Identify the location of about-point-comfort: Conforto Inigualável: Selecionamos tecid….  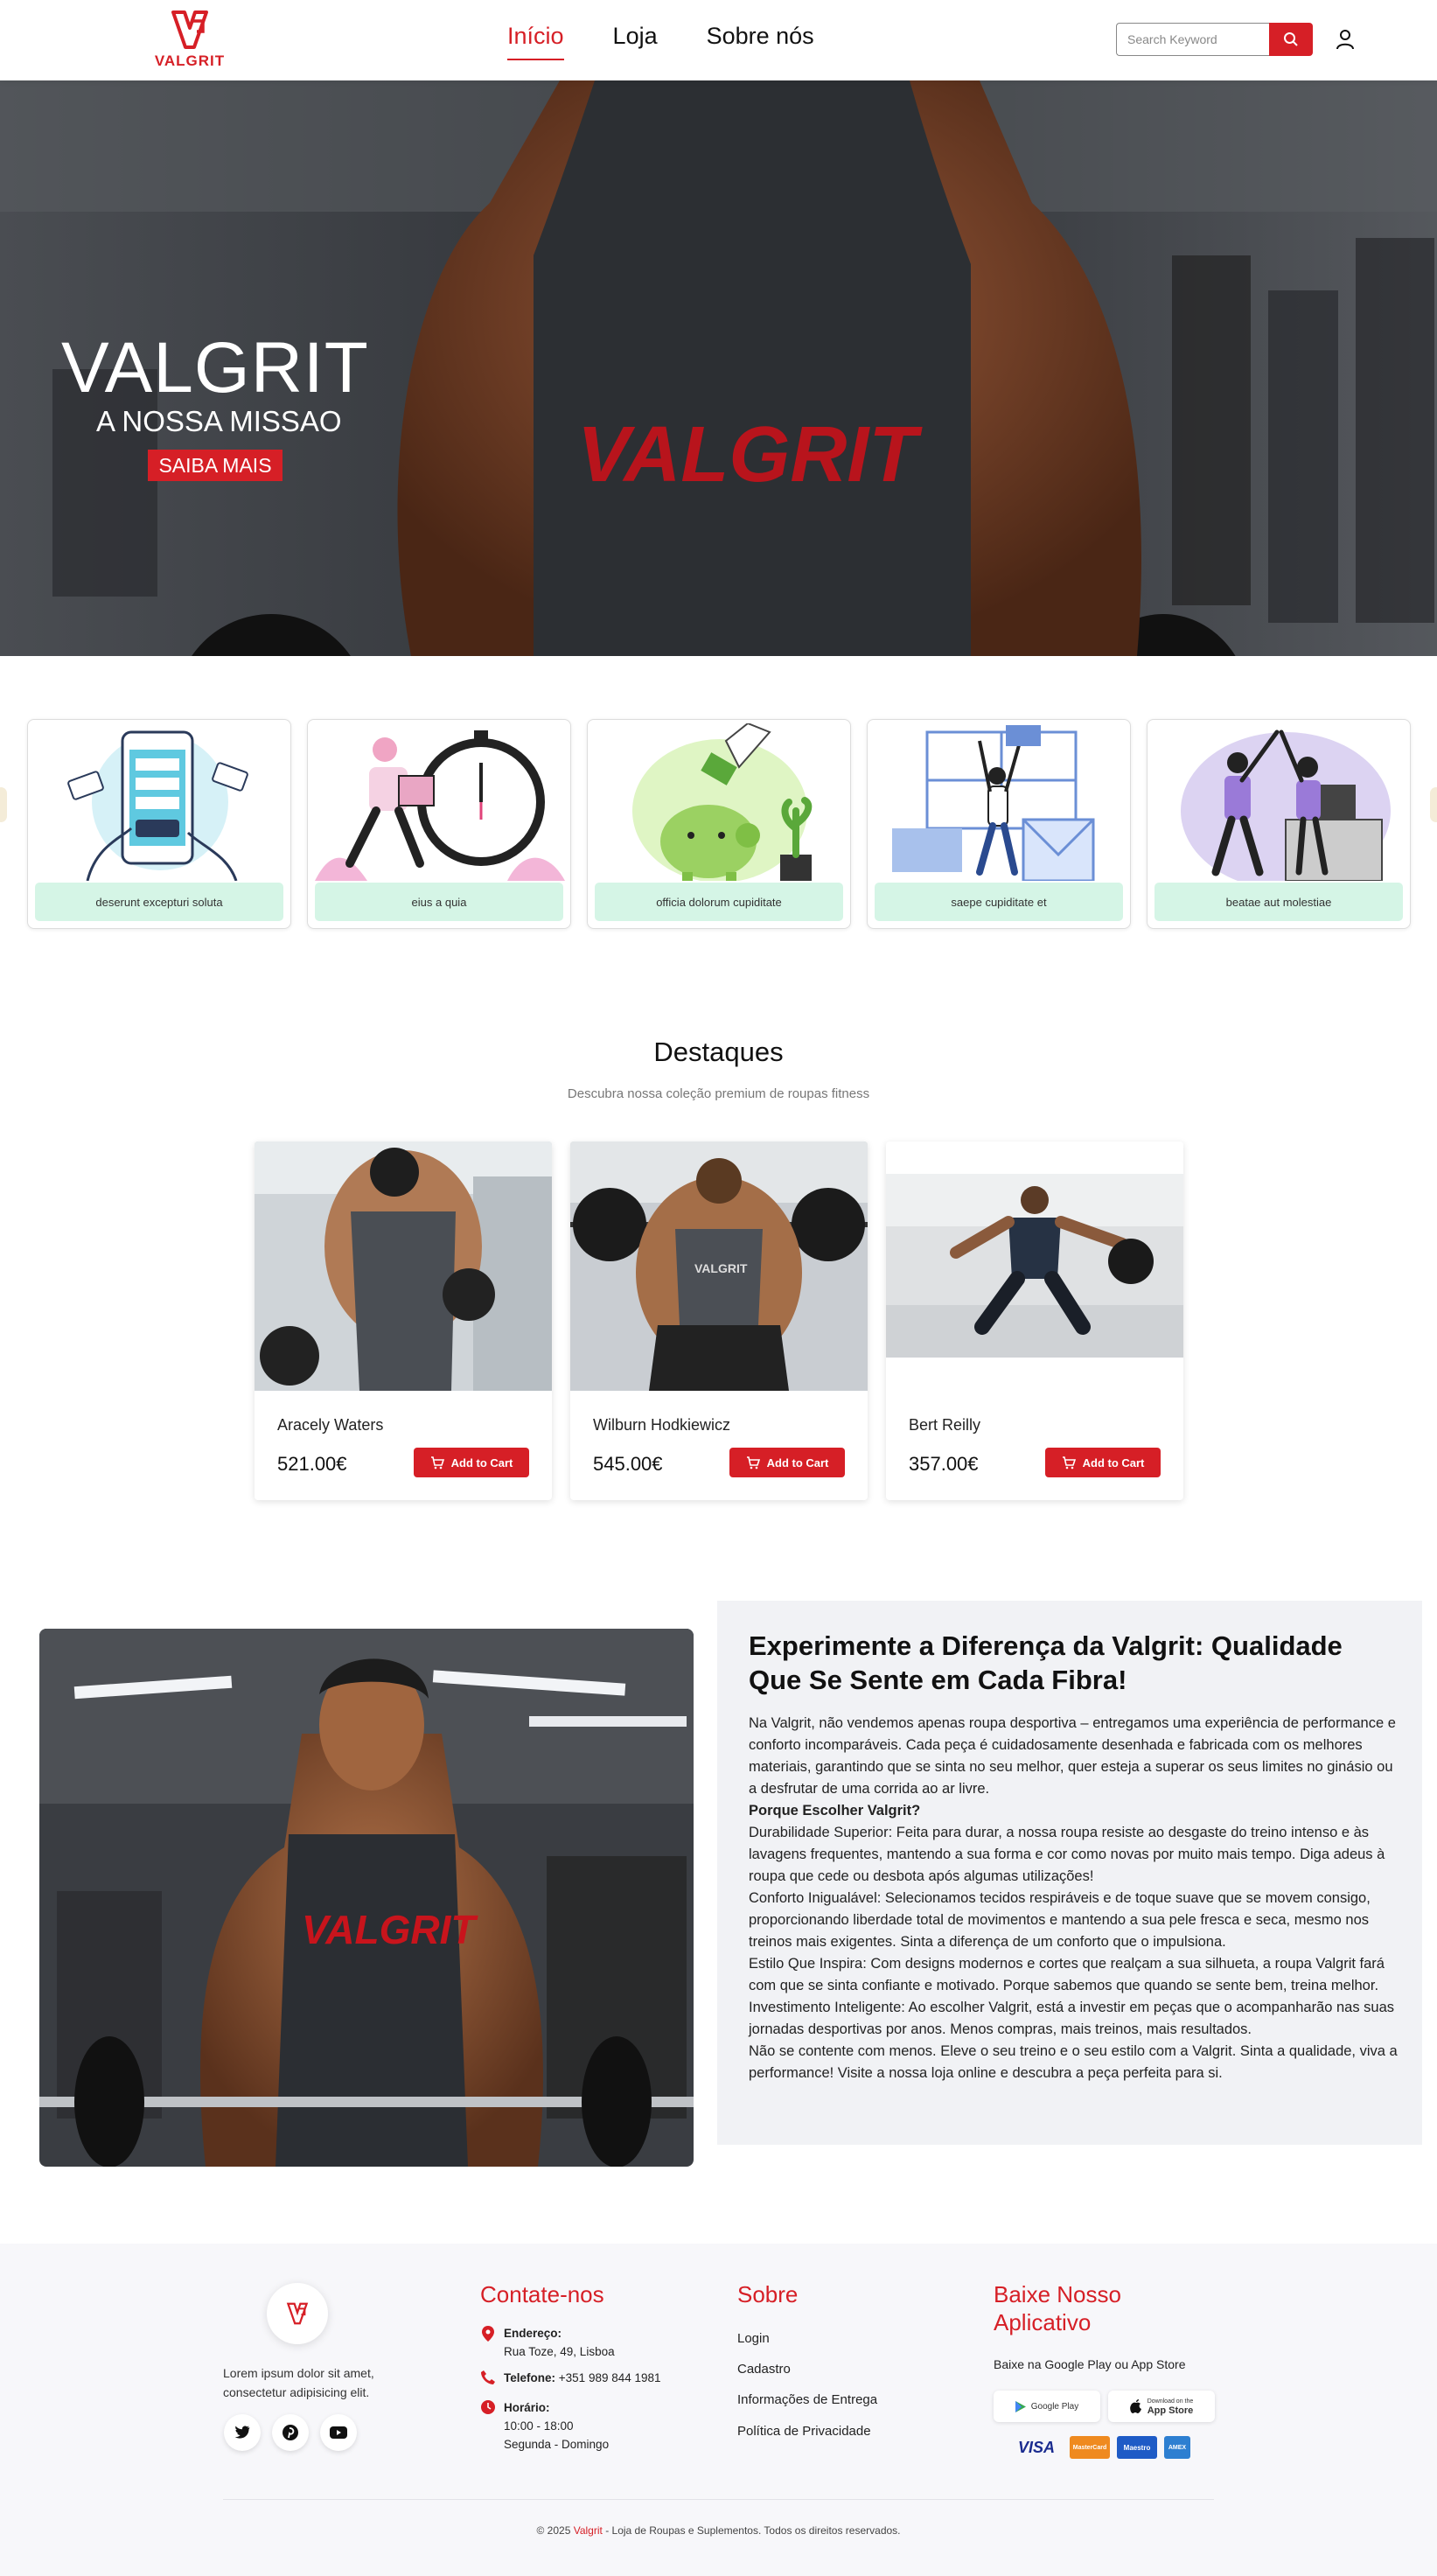
(1060, 1920).